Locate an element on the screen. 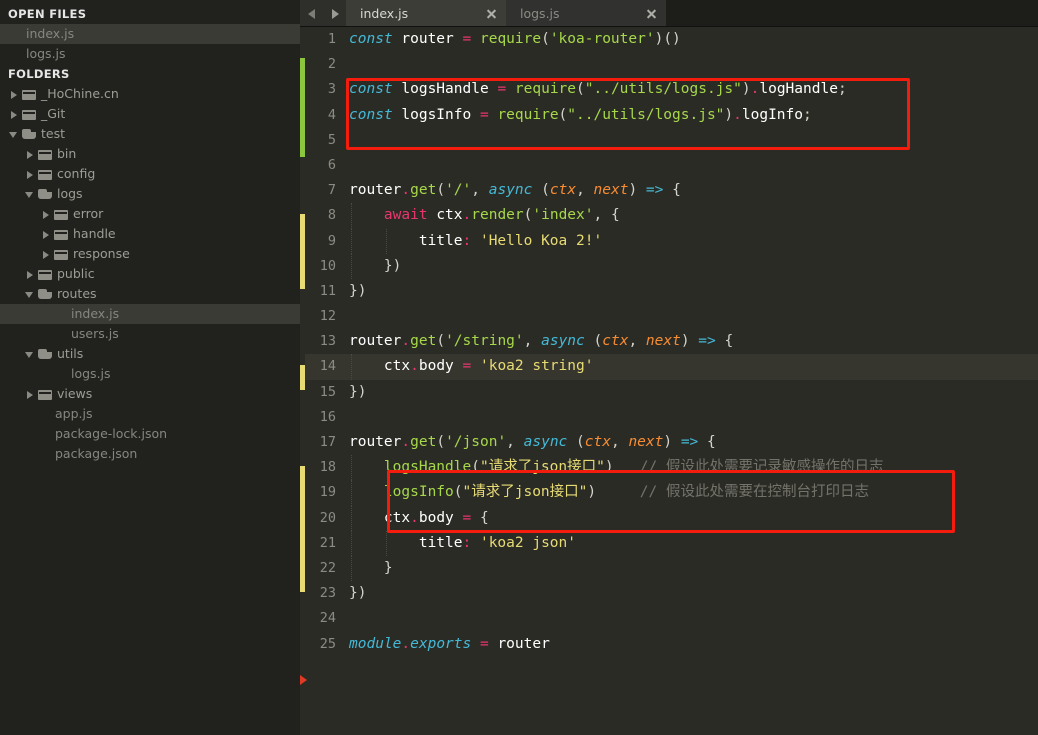 This screenshot has height=735, width=1038. code-token: module is located at coordinates (375, 643).